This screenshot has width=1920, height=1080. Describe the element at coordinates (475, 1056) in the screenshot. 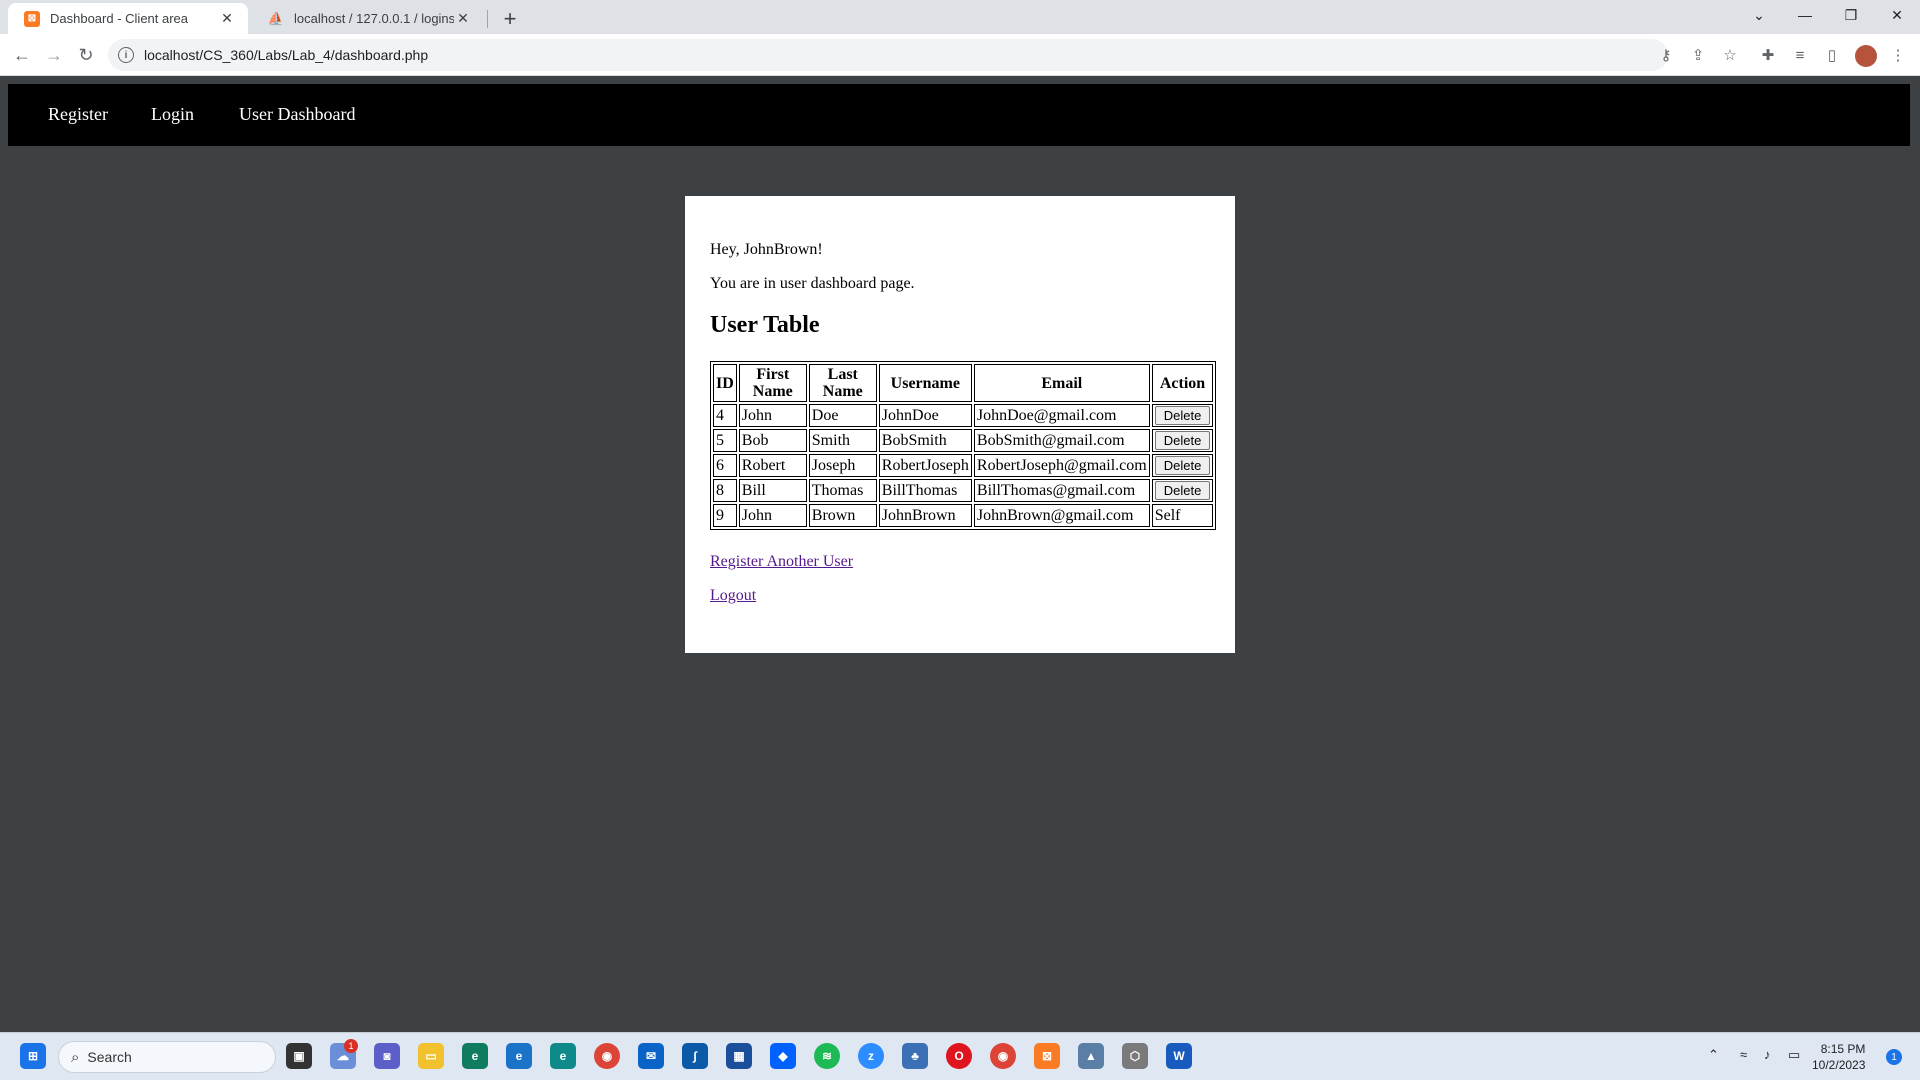

I see `edge-icon: e` at that location.